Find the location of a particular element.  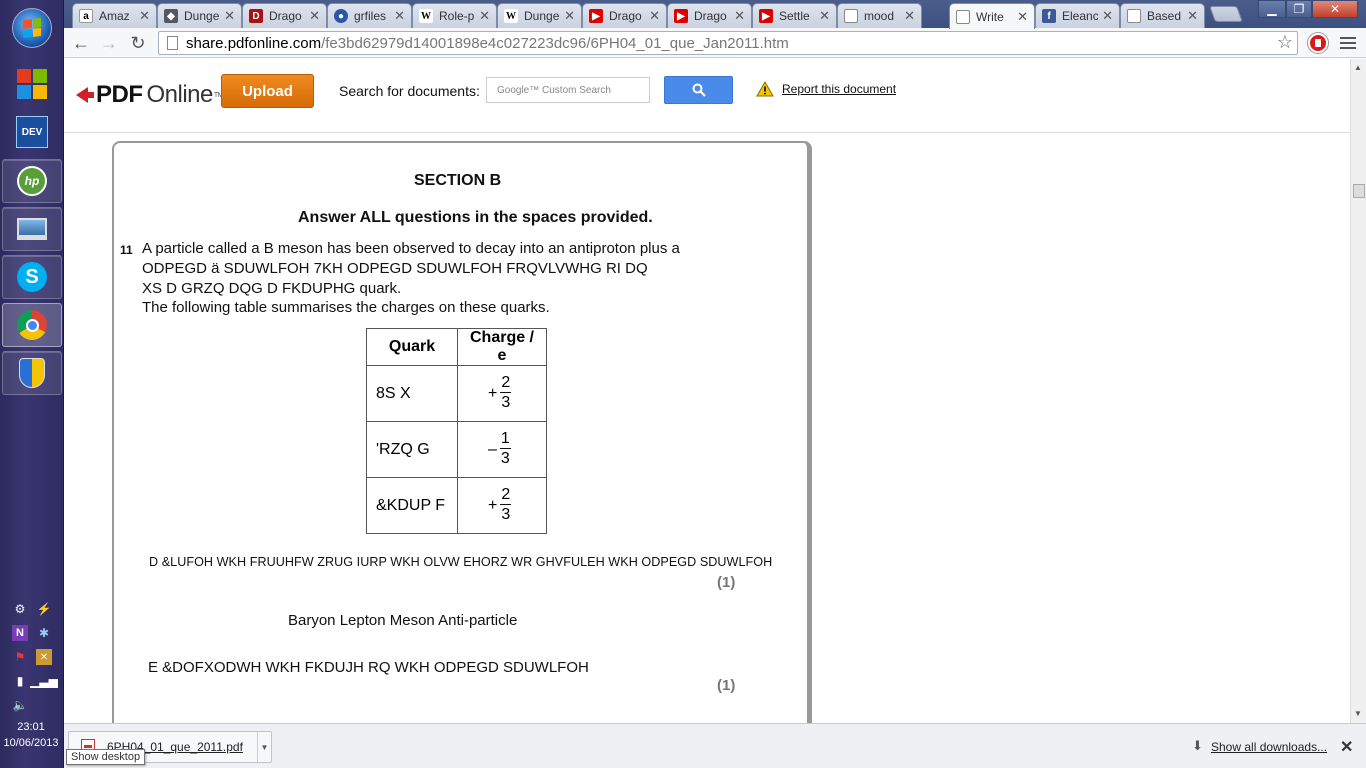

chrome-menu-button is located at coordinates (1348, 43).